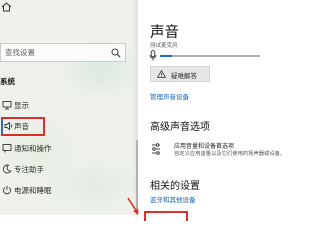  I want to click on advanced-sound-options-heading: 高级声音选项, so click(180, 127).